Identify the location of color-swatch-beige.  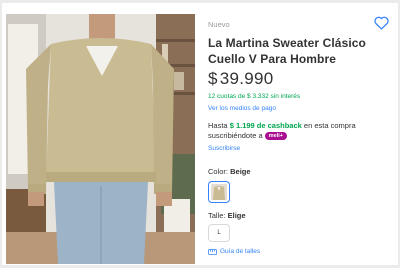
(219, 192).